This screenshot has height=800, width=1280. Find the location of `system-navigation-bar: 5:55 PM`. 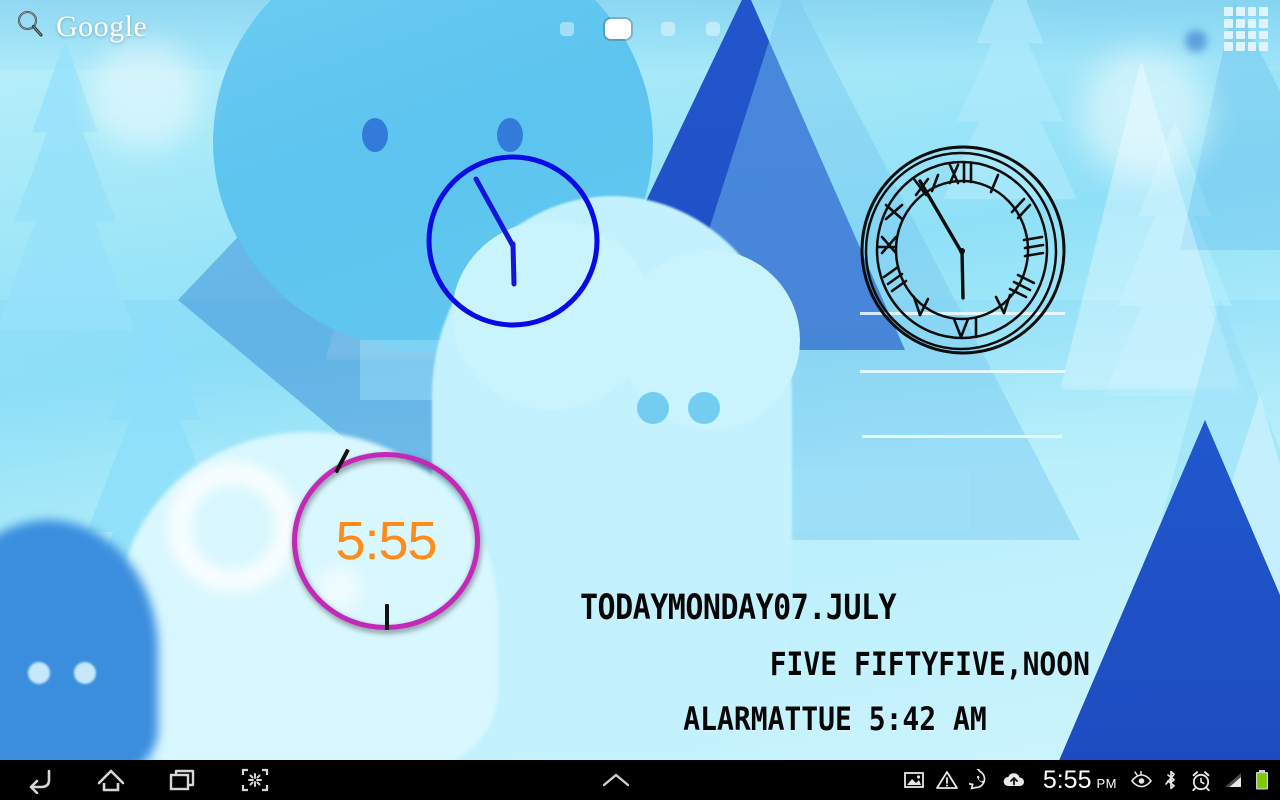

system-navigation-bar: 5:55 PM is located at coordinates (640, 780).